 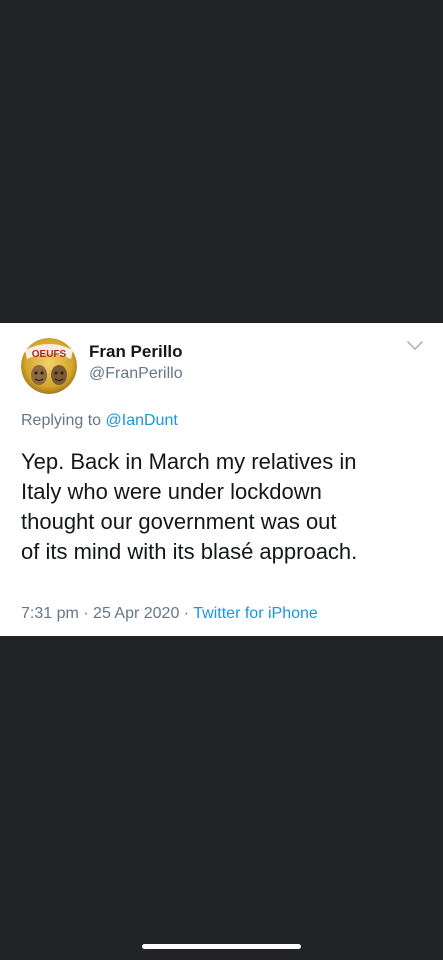 I want to click on tweet-text-line: Italy who were under lockdown, so click(x=171, y=491).